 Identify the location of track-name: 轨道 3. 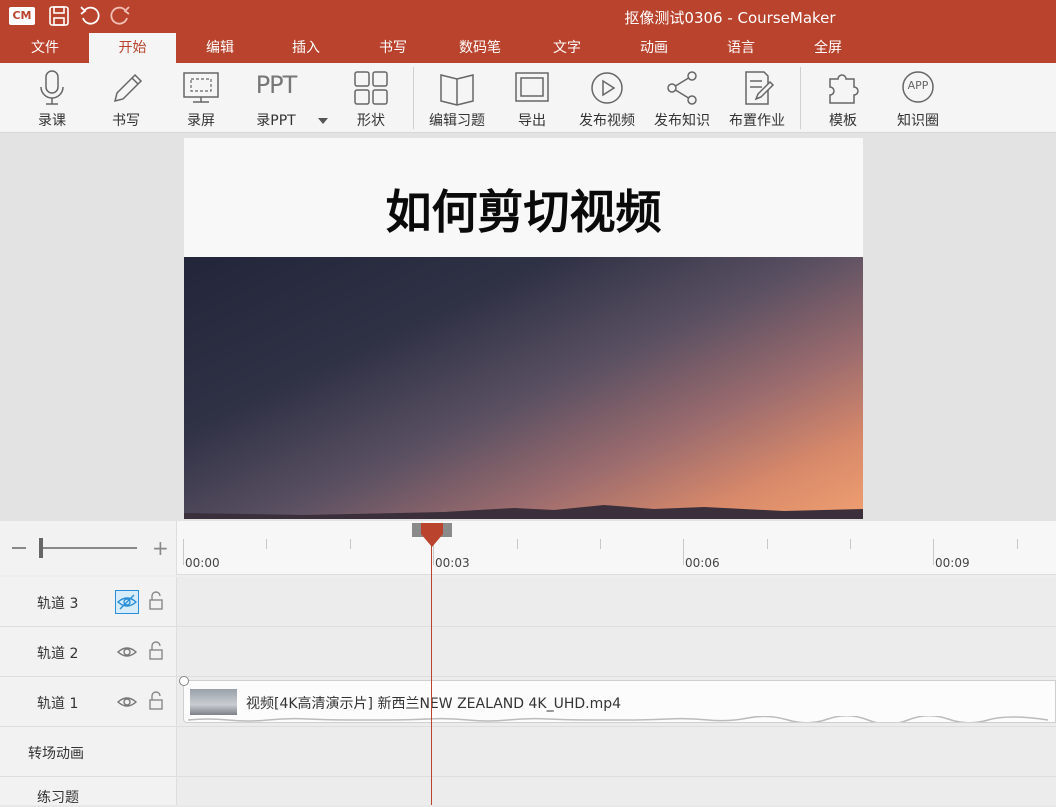
(57, 603).